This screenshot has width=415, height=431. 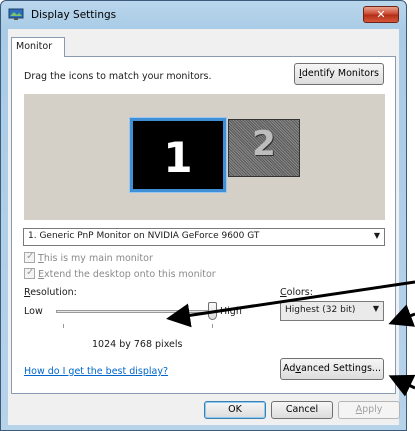 What do you see at coordinates (372, 409) in the screenshot?
I see `apply-label: pply` at bounding box center [372, 409].